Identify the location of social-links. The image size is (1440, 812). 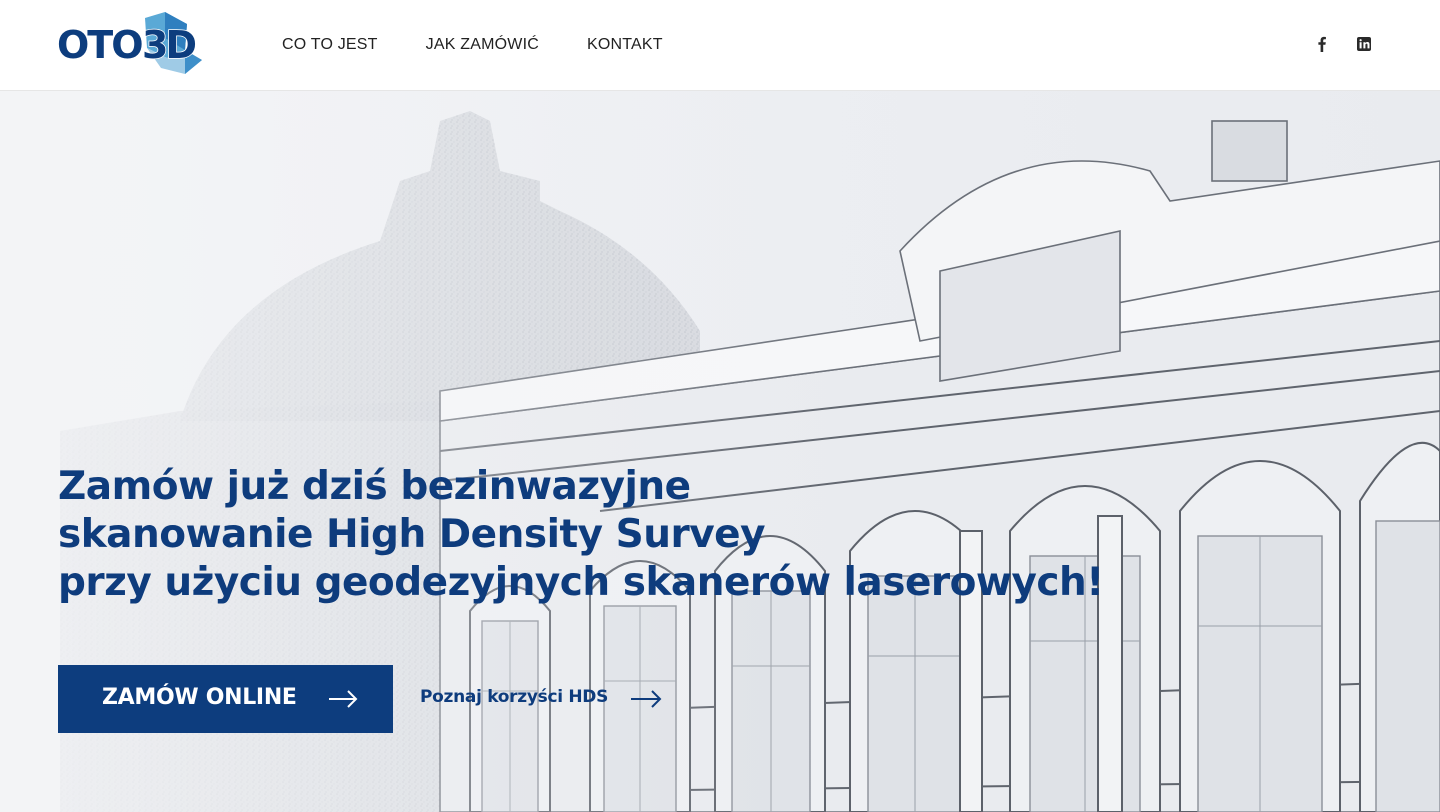
(1330, 44).